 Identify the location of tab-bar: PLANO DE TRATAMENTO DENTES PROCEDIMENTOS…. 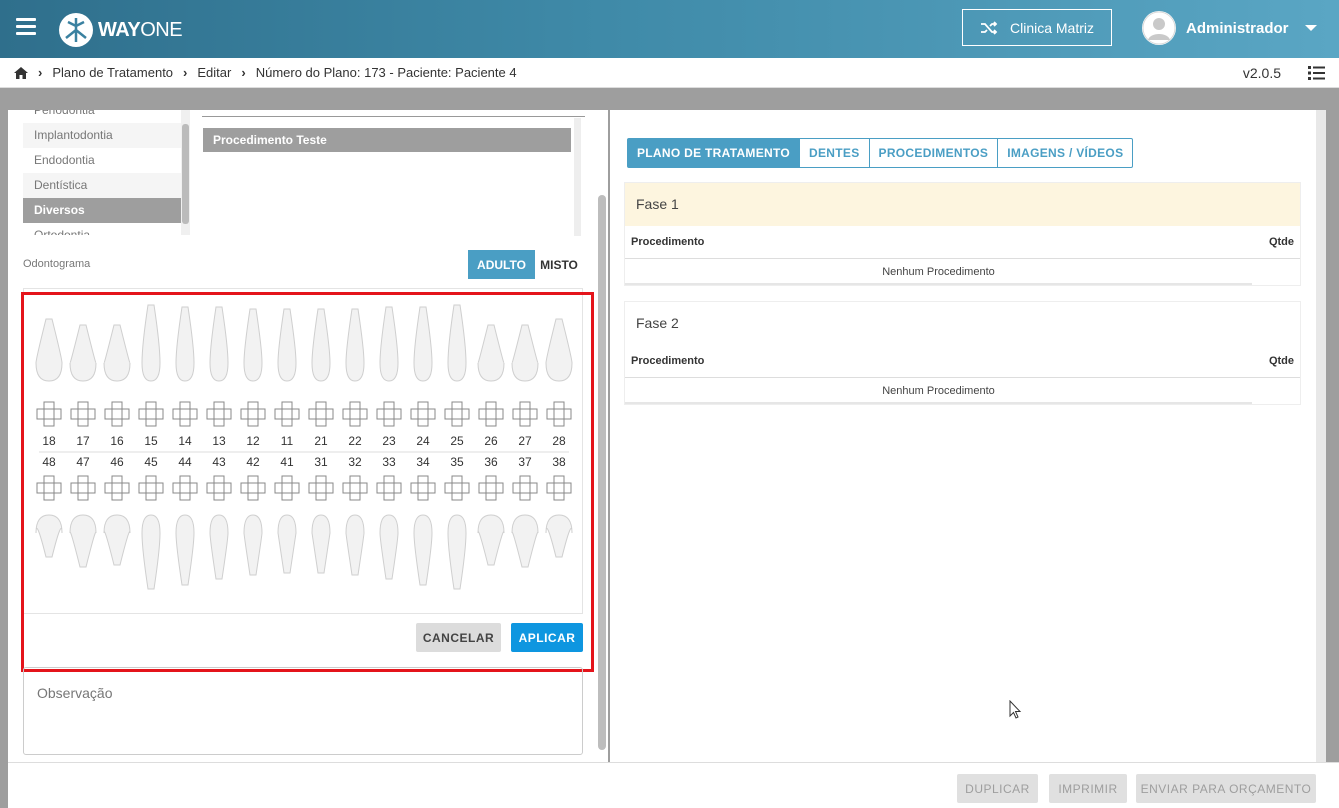
(880, 153).